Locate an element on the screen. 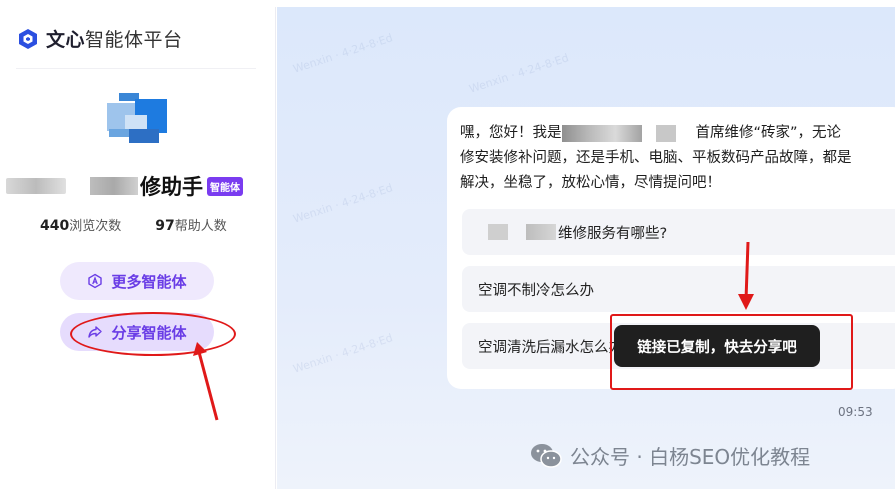 The height and width of the screenshot is (489, 895). suggested-question-text: 空调不制冷怎么办 is located at coordinates (536, 290).